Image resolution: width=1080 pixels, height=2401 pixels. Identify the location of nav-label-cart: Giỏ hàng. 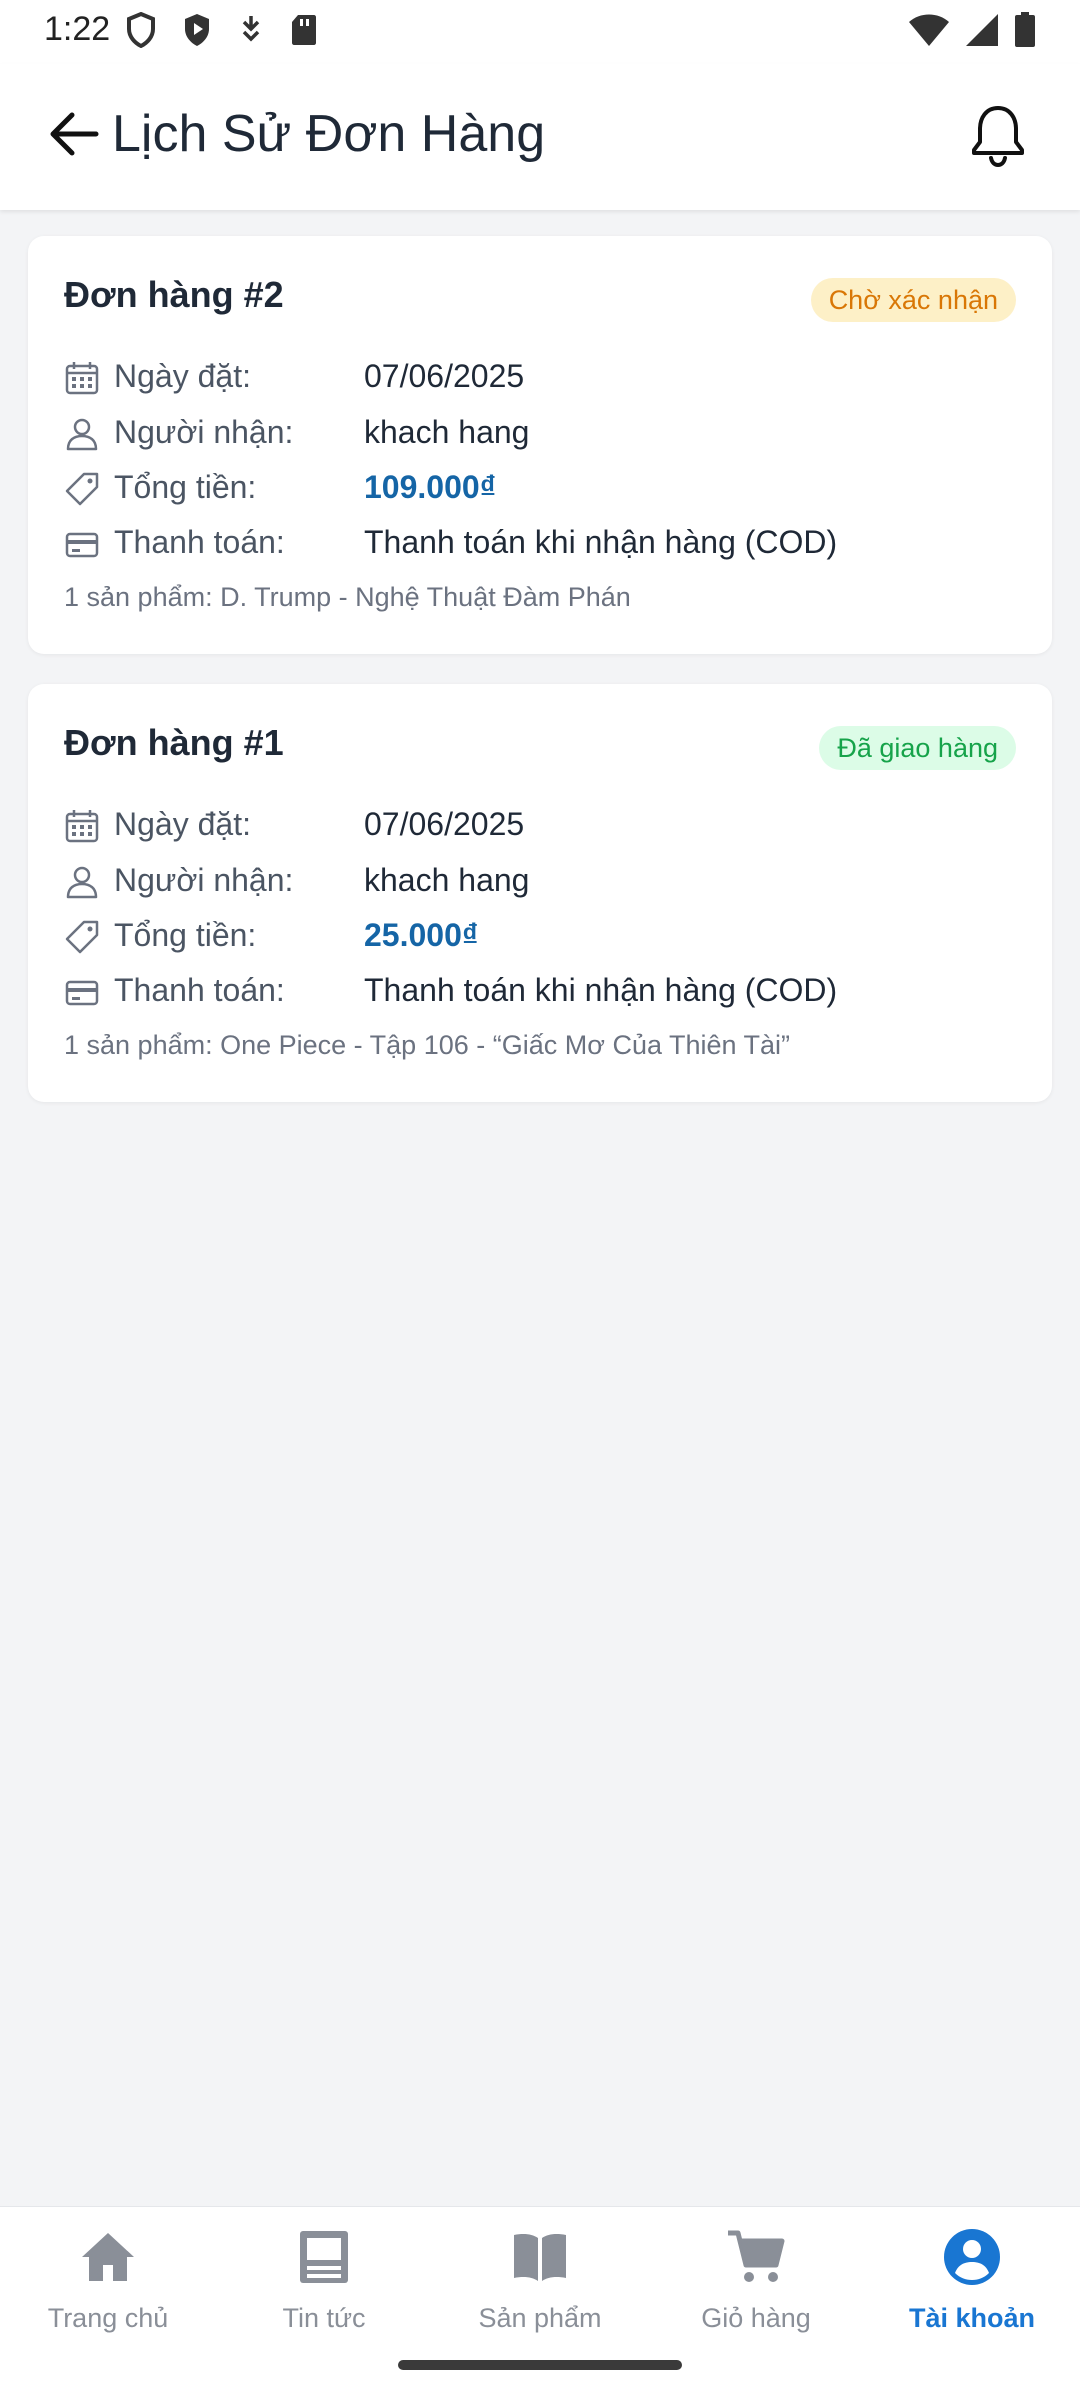
(756, 2318).